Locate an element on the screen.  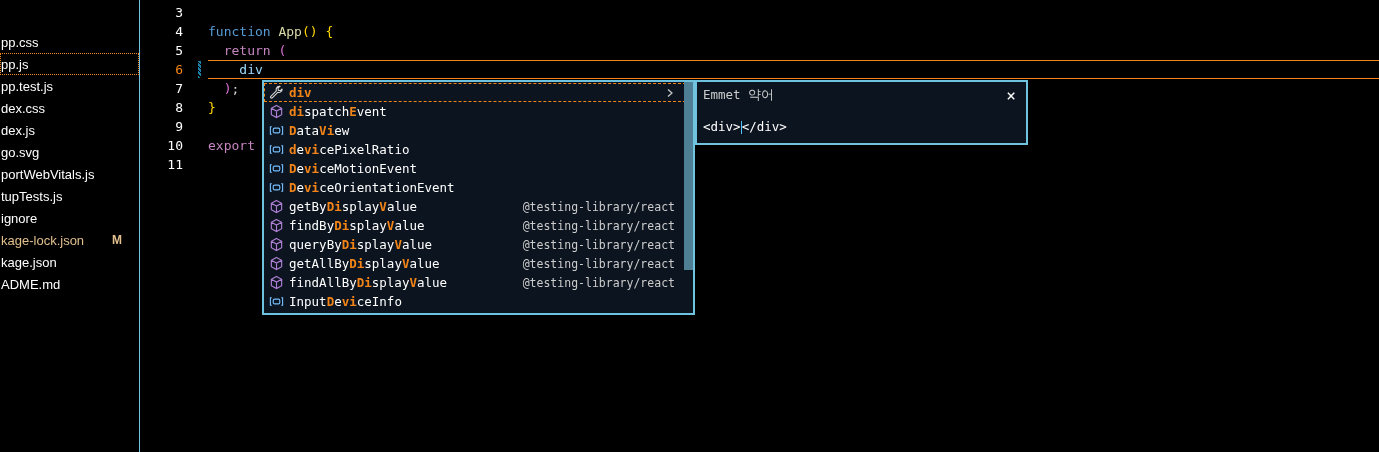
line-number: 8 is located at coordinates (178, 107).